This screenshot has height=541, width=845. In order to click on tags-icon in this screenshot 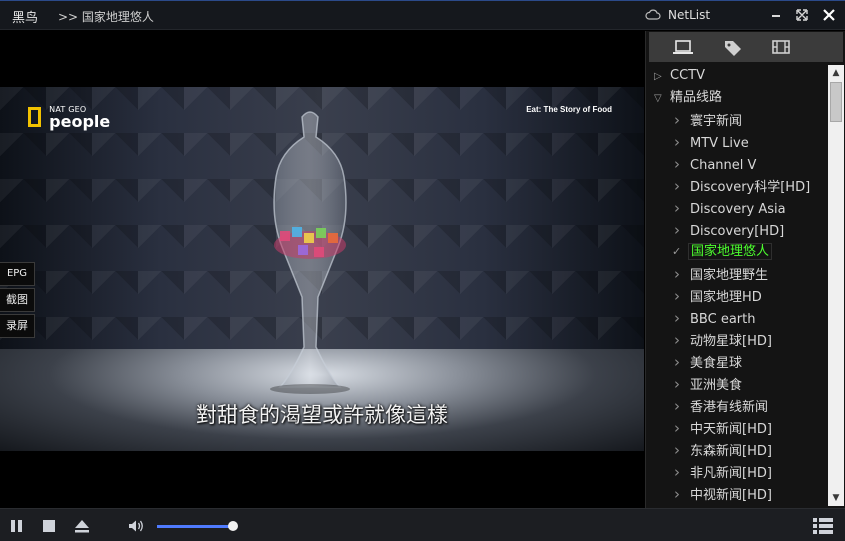, I will do `click(733, 47)`.